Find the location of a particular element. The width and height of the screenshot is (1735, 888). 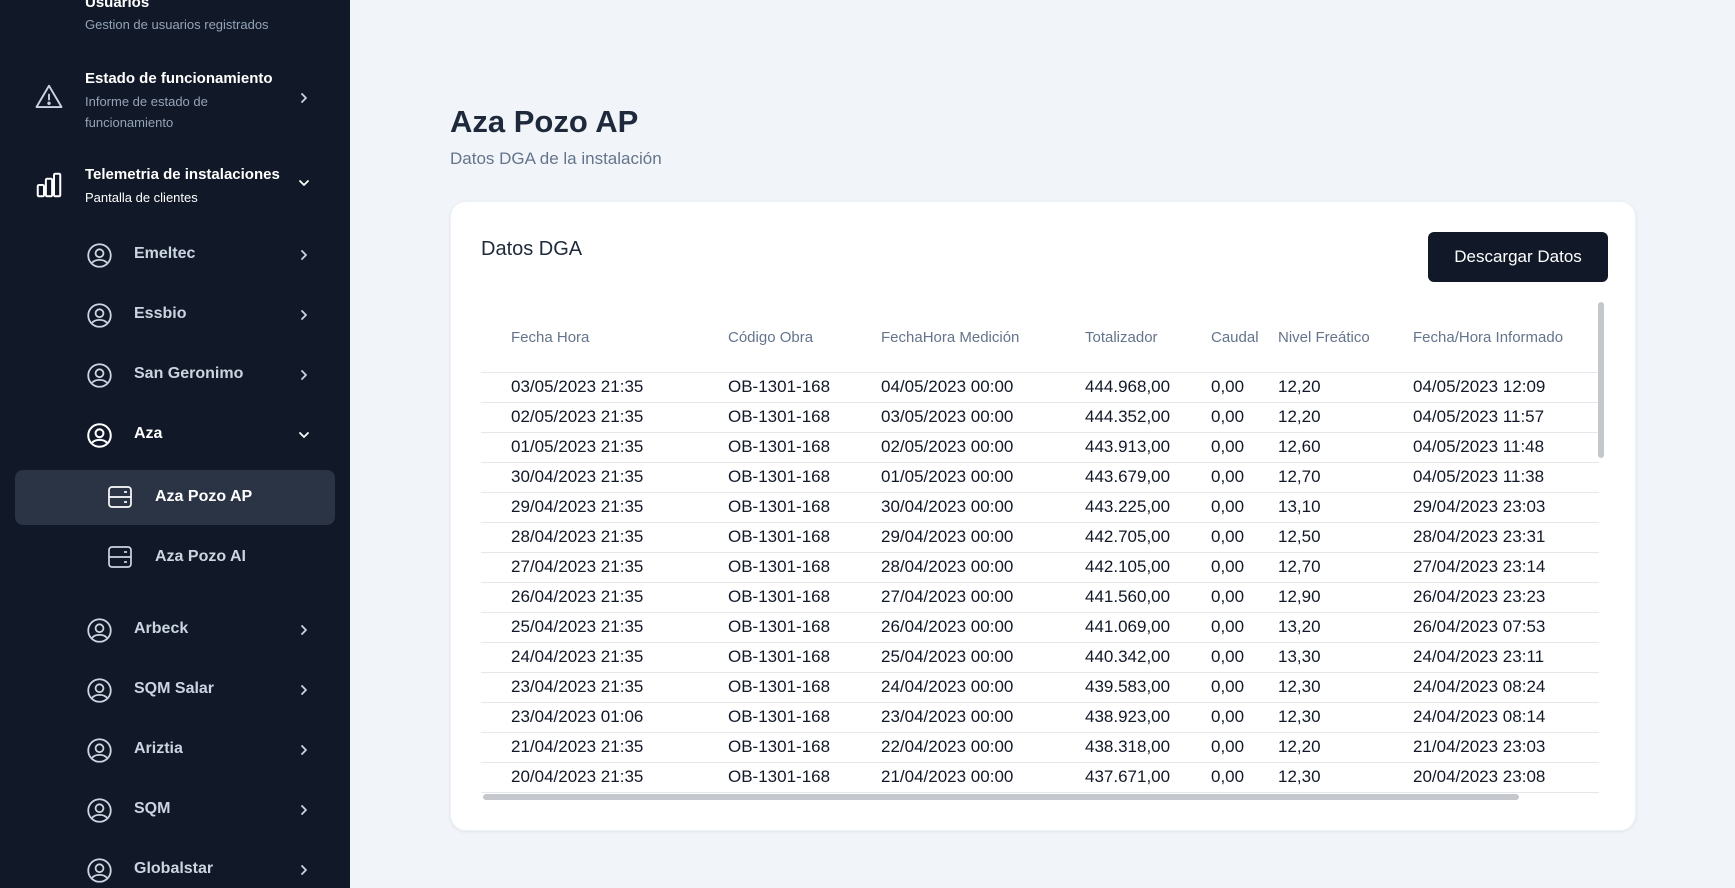

table-cell: 04/05/2023 11:38 is located at coordinates (1491, 477).